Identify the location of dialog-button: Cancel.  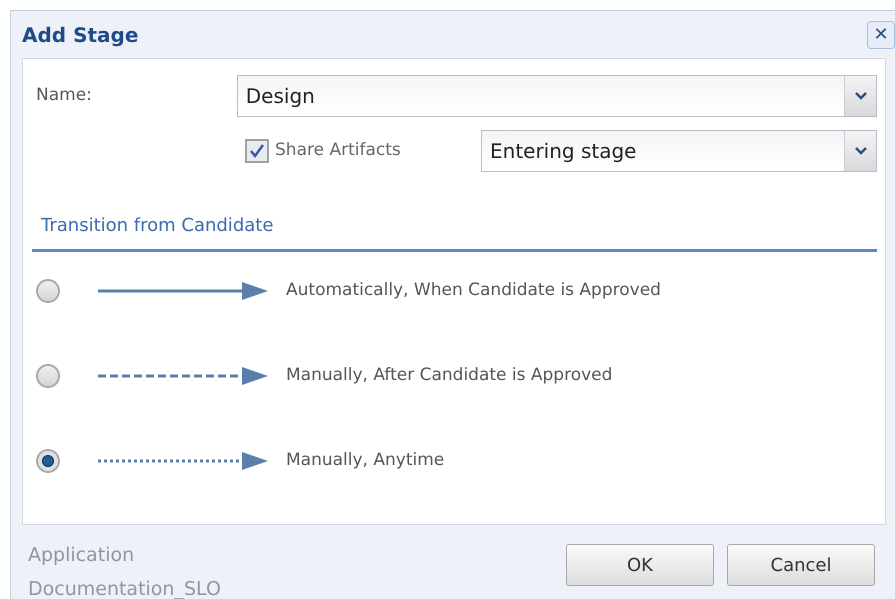
(801, 565).